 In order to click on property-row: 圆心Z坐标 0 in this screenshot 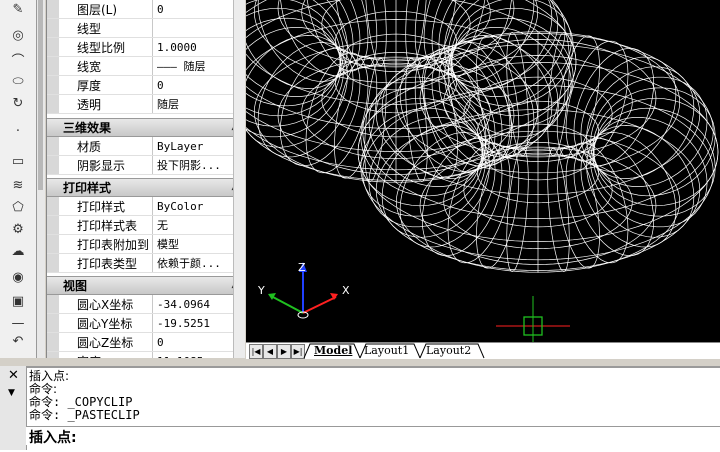, I will do `click(146, 342)`.